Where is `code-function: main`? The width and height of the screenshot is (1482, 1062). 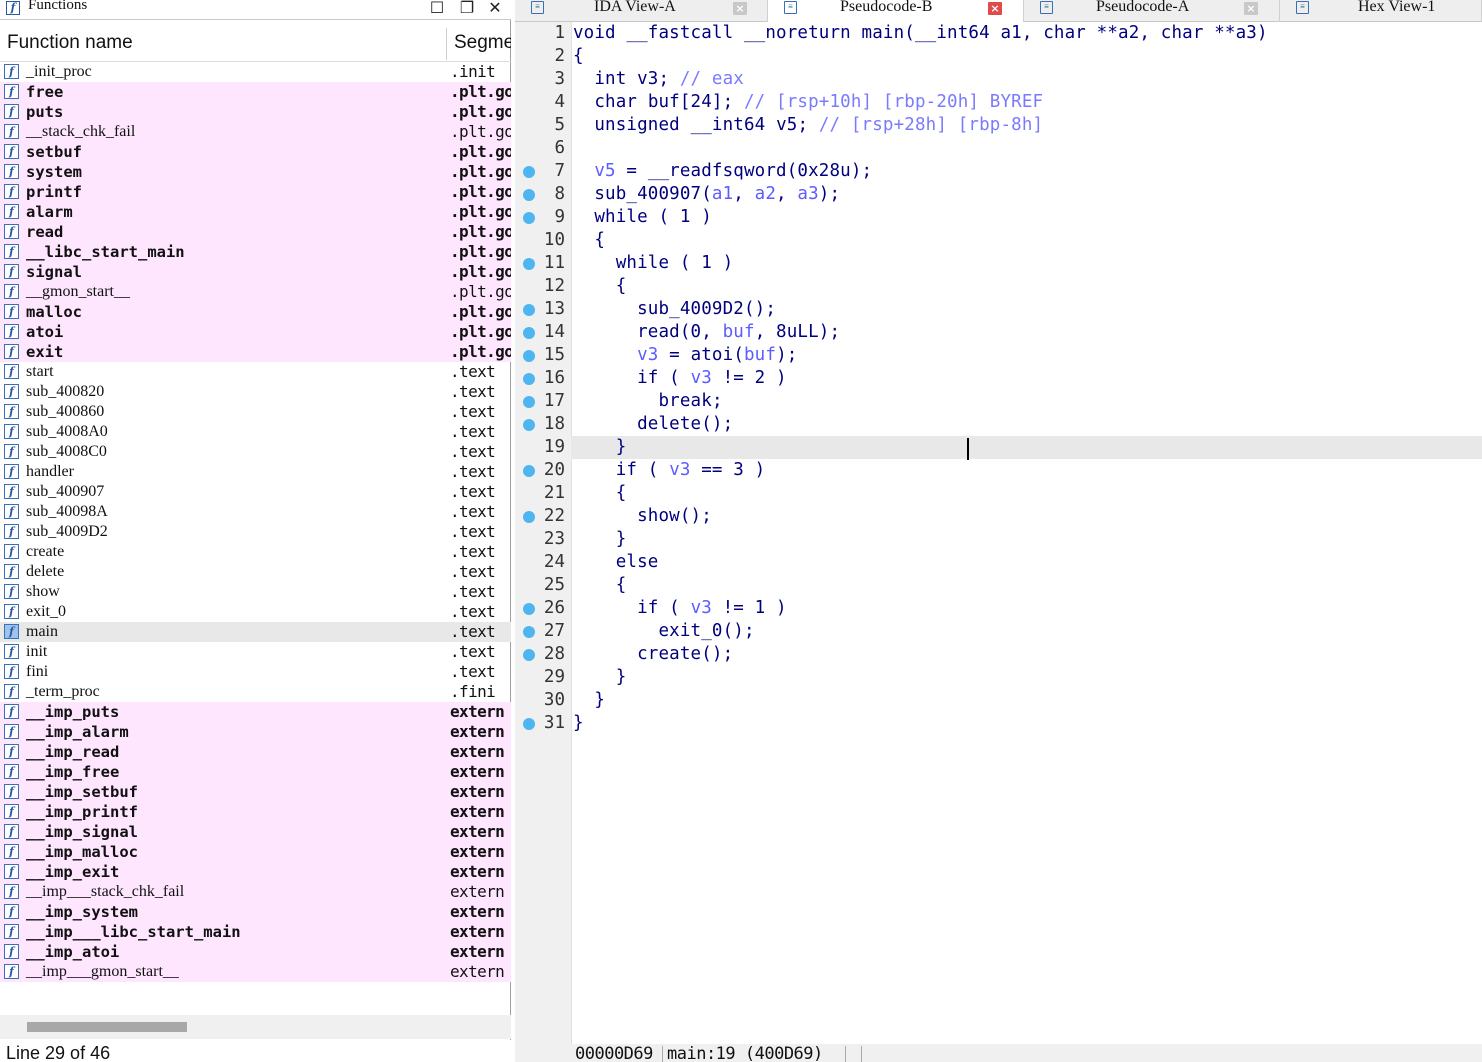 code-function: main is located at coordinates (883, 33).